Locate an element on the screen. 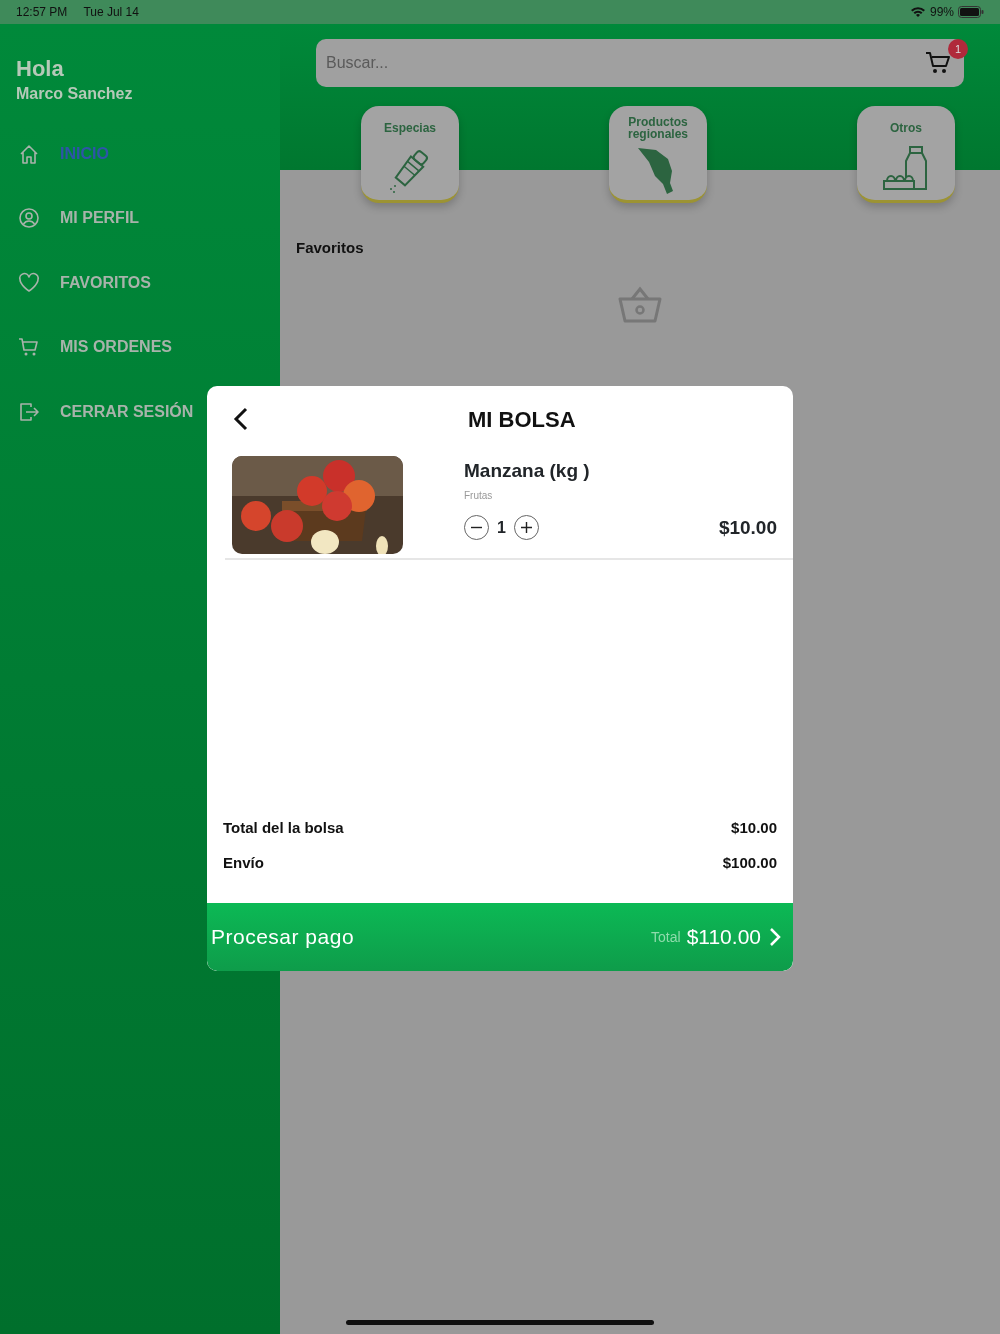  product-category: Frutas is located at coordinates (479, 495).